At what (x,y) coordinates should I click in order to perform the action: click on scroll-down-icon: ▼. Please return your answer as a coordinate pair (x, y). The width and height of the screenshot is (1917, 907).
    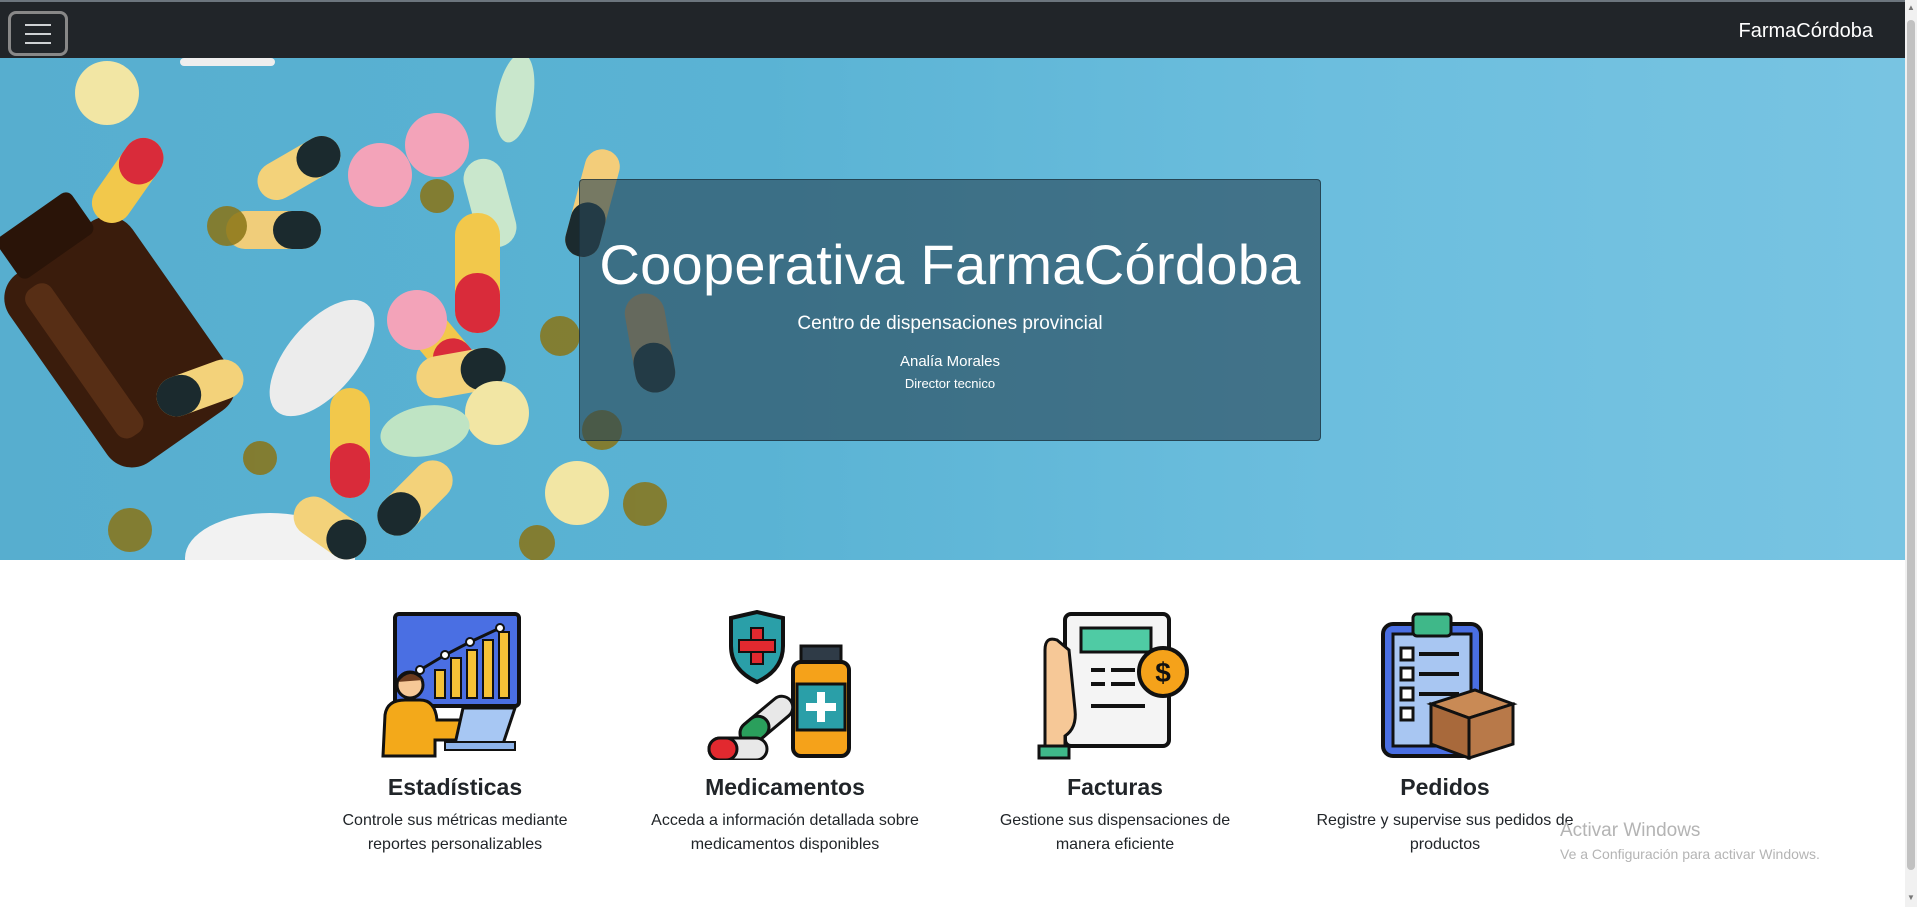
    Looking at the image, I should click on (1911, 898).